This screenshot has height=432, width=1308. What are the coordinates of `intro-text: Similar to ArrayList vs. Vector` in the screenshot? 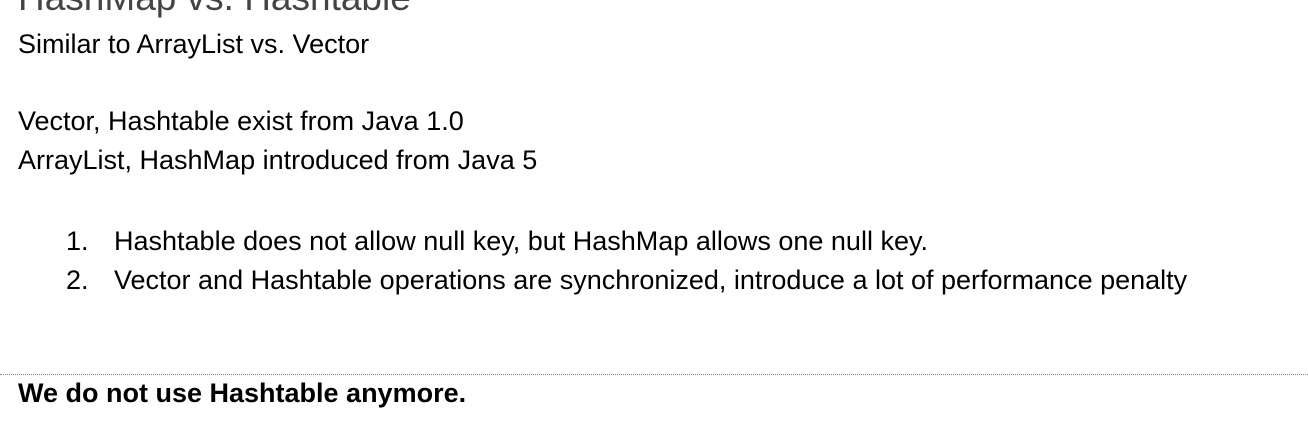 It's located at (194, 44).